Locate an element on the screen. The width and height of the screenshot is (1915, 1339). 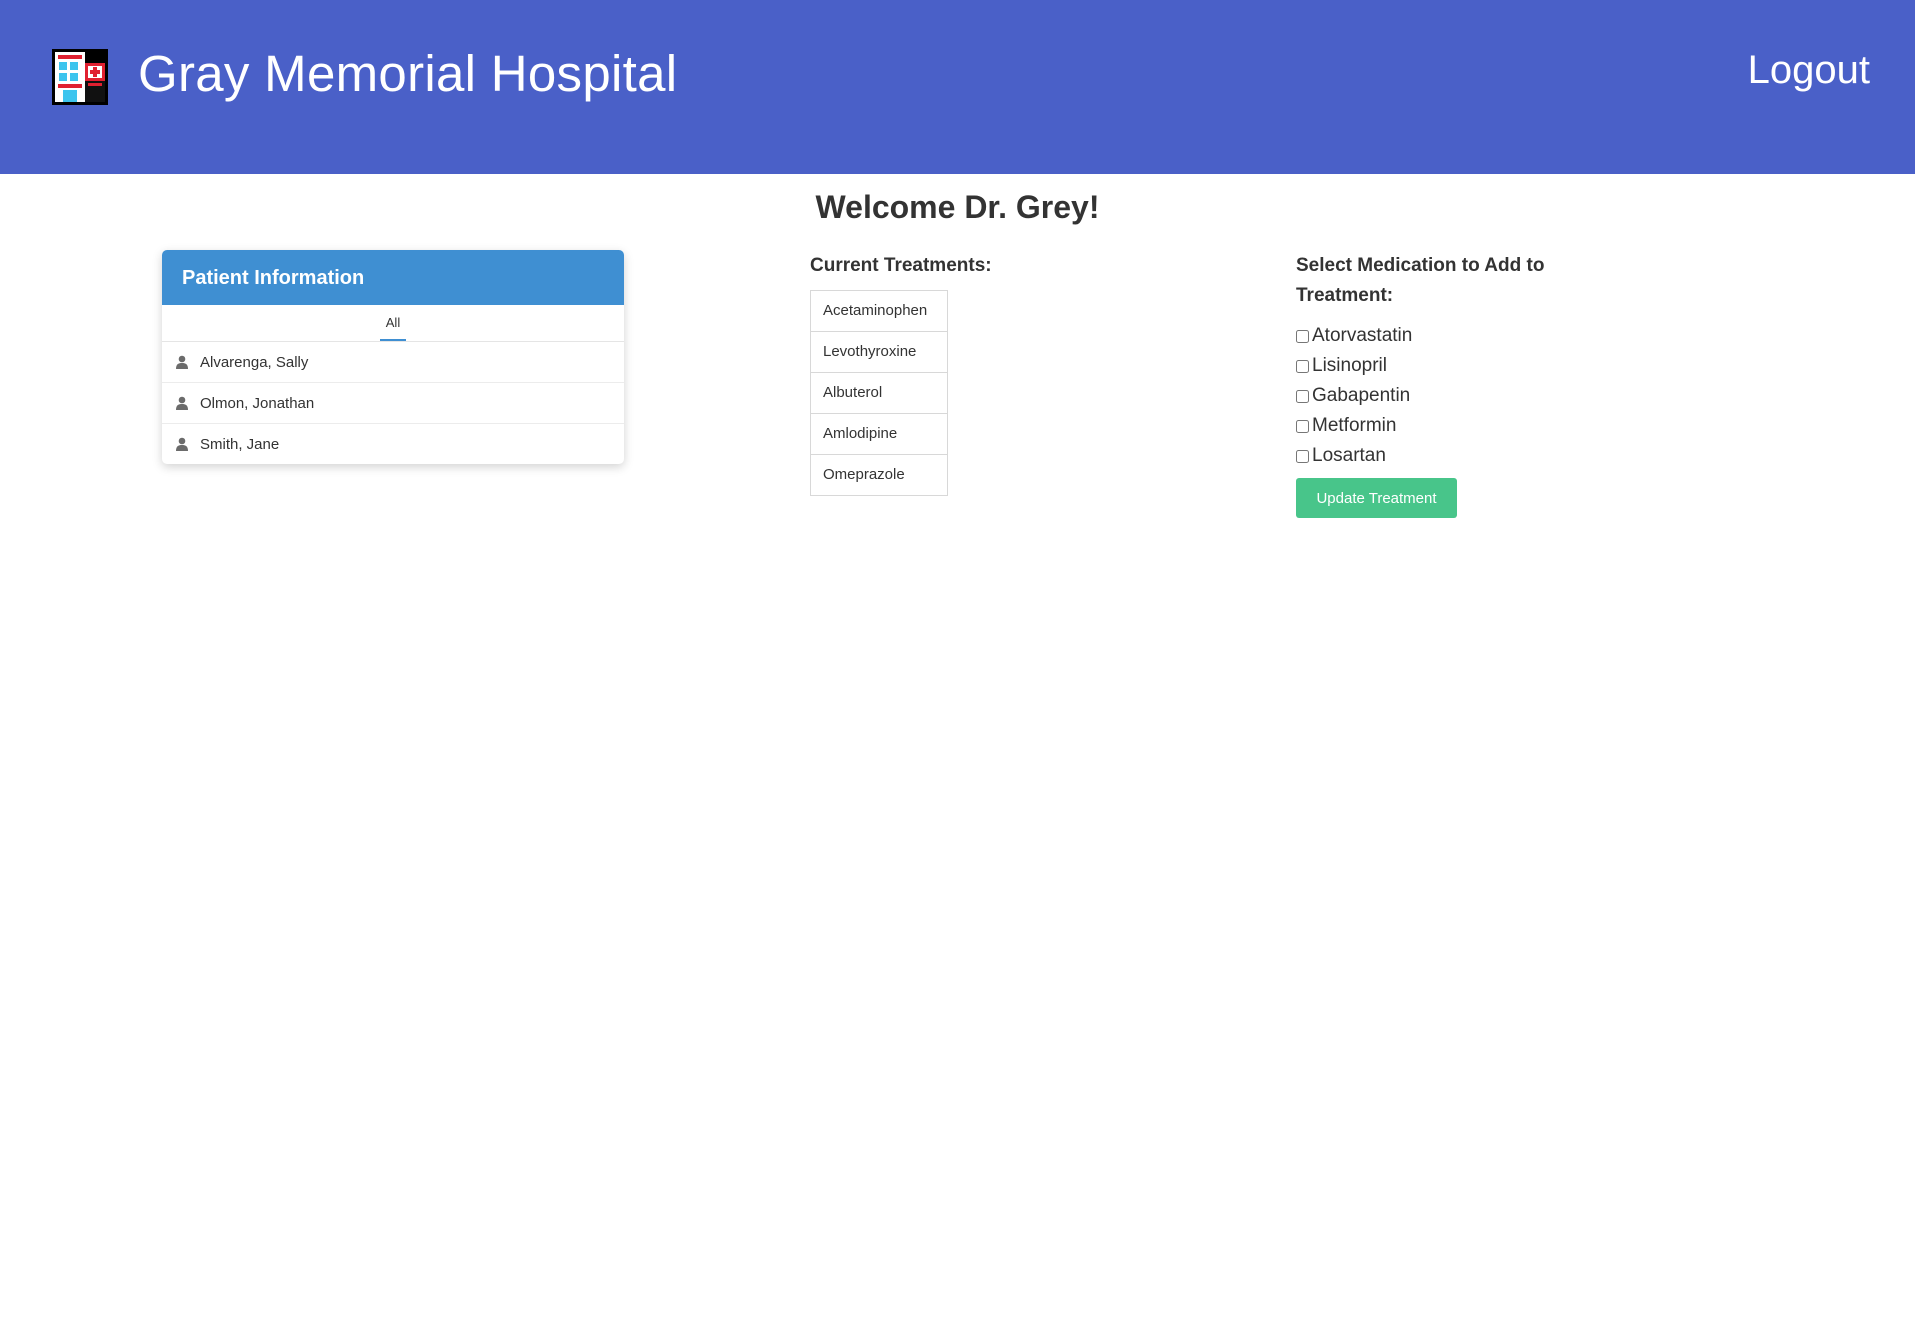
medication-checkbox-atorvastatin is located at coordinates (1302, 336).